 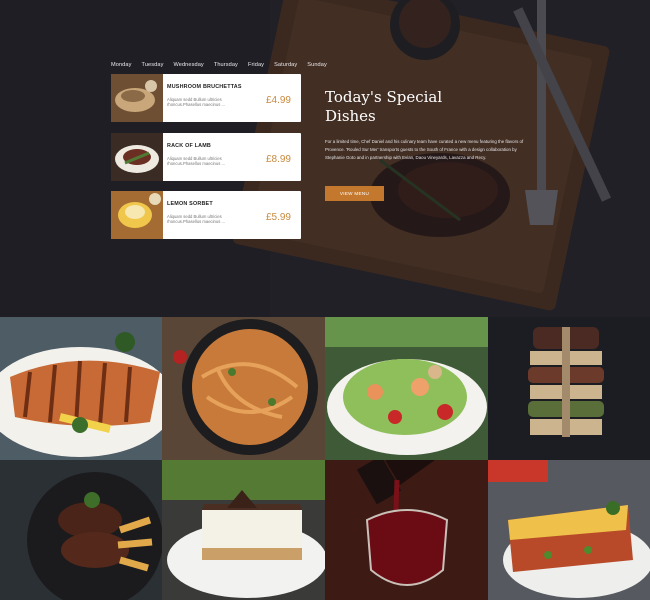 I want to click on red-wine-photo, so click(x=406, y=530).